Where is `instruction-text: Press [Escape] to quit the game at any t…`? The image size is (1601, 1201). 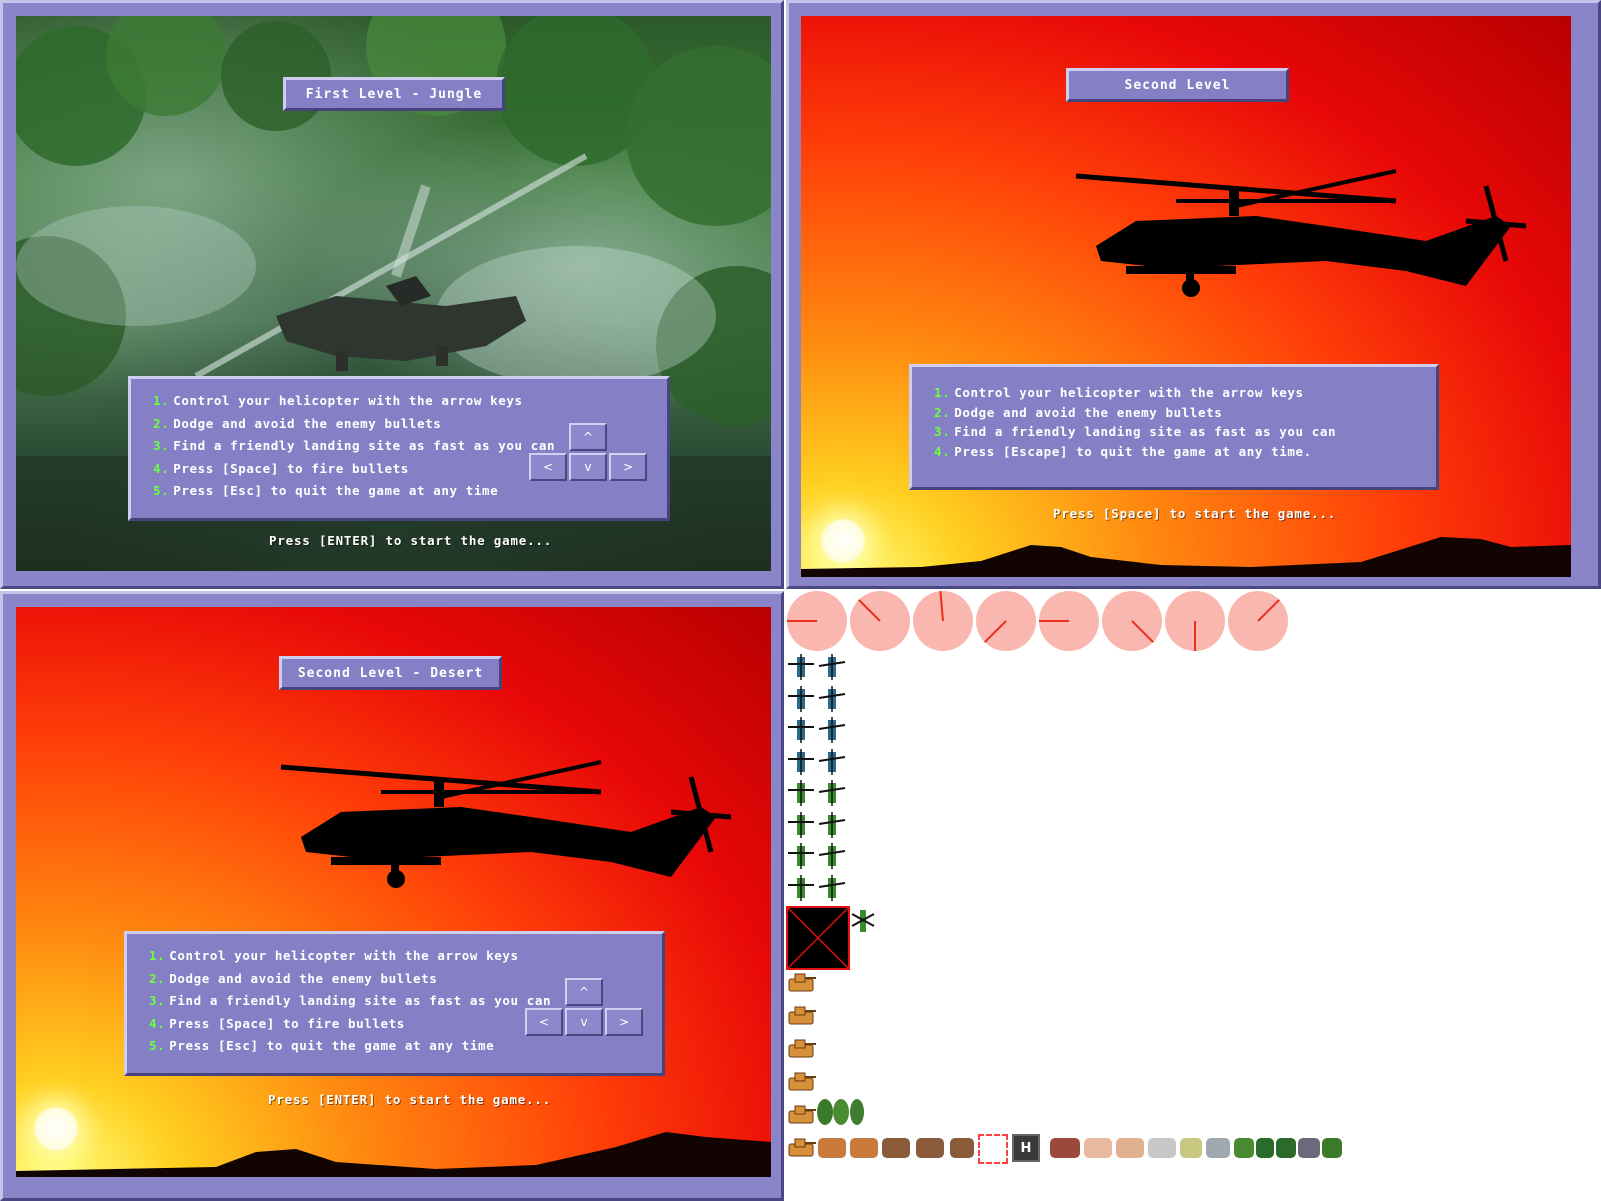
instruction-text: Press [Escape] to quit the game at any t… is located at coordinates (1133, 451).